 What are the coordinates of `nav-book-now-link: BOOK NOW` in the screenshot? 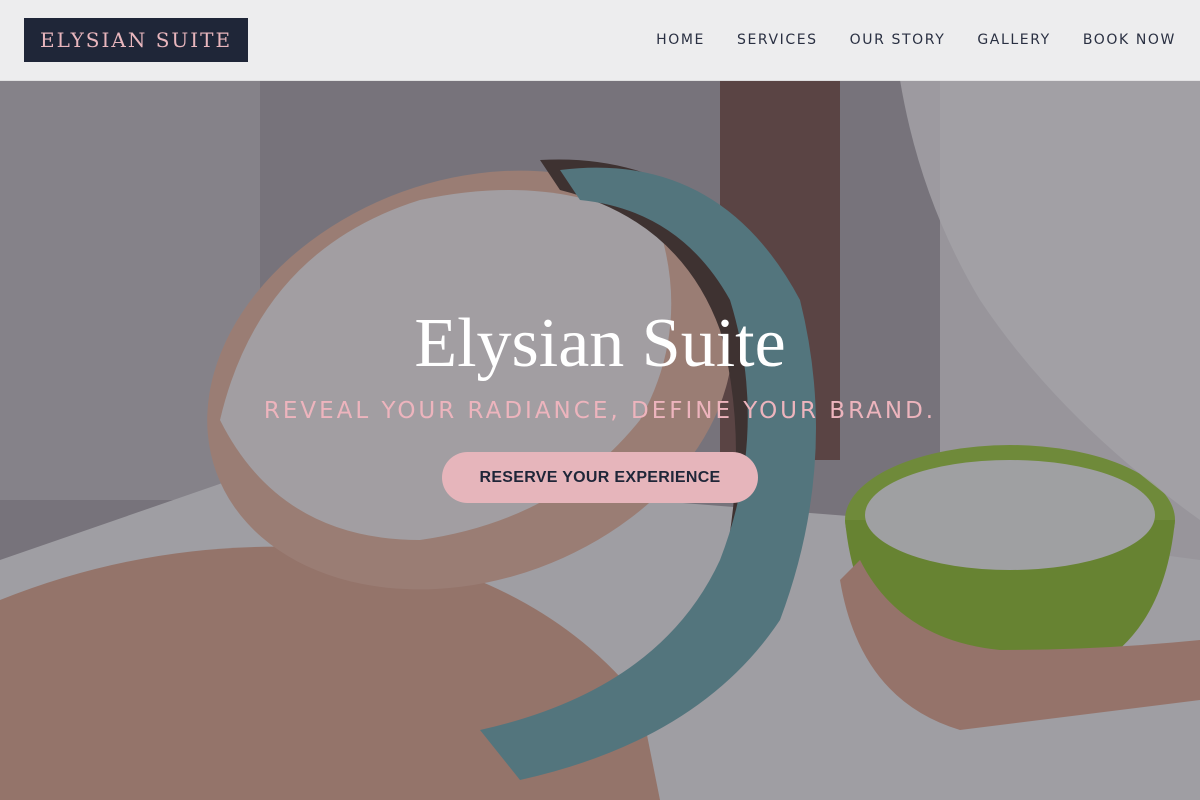 It's located at (1129, 40).